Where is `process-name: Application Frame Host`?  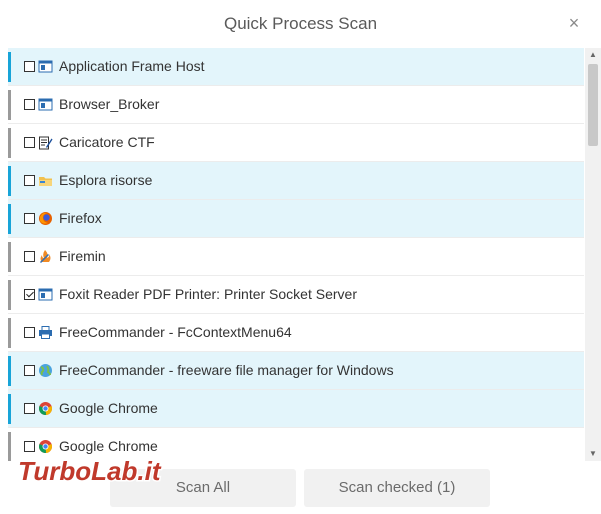 process-name: Application Frame Host is located at coordinates (132, 66).